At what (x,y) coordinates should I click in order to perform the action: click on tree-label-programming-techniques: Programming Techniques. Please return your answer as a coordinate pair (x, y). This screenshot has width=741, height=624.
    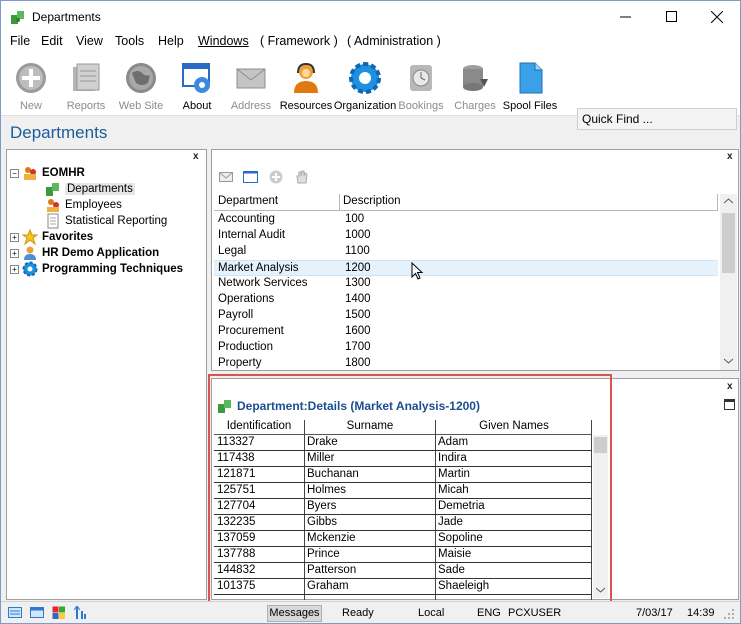
    Looking at the image, I should click on (113, 269).